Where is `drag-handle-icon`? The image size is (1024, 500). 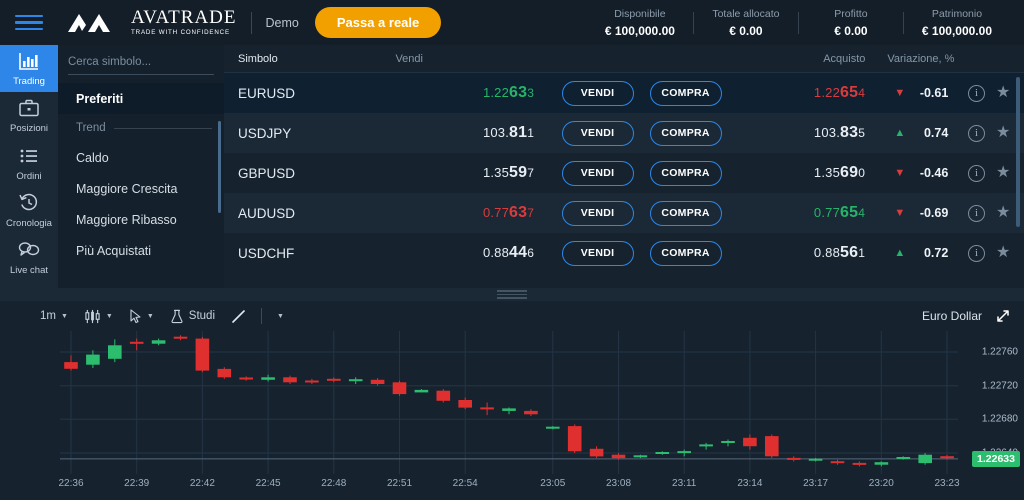
drag-handle-icon is located at coordinates (512, 294).